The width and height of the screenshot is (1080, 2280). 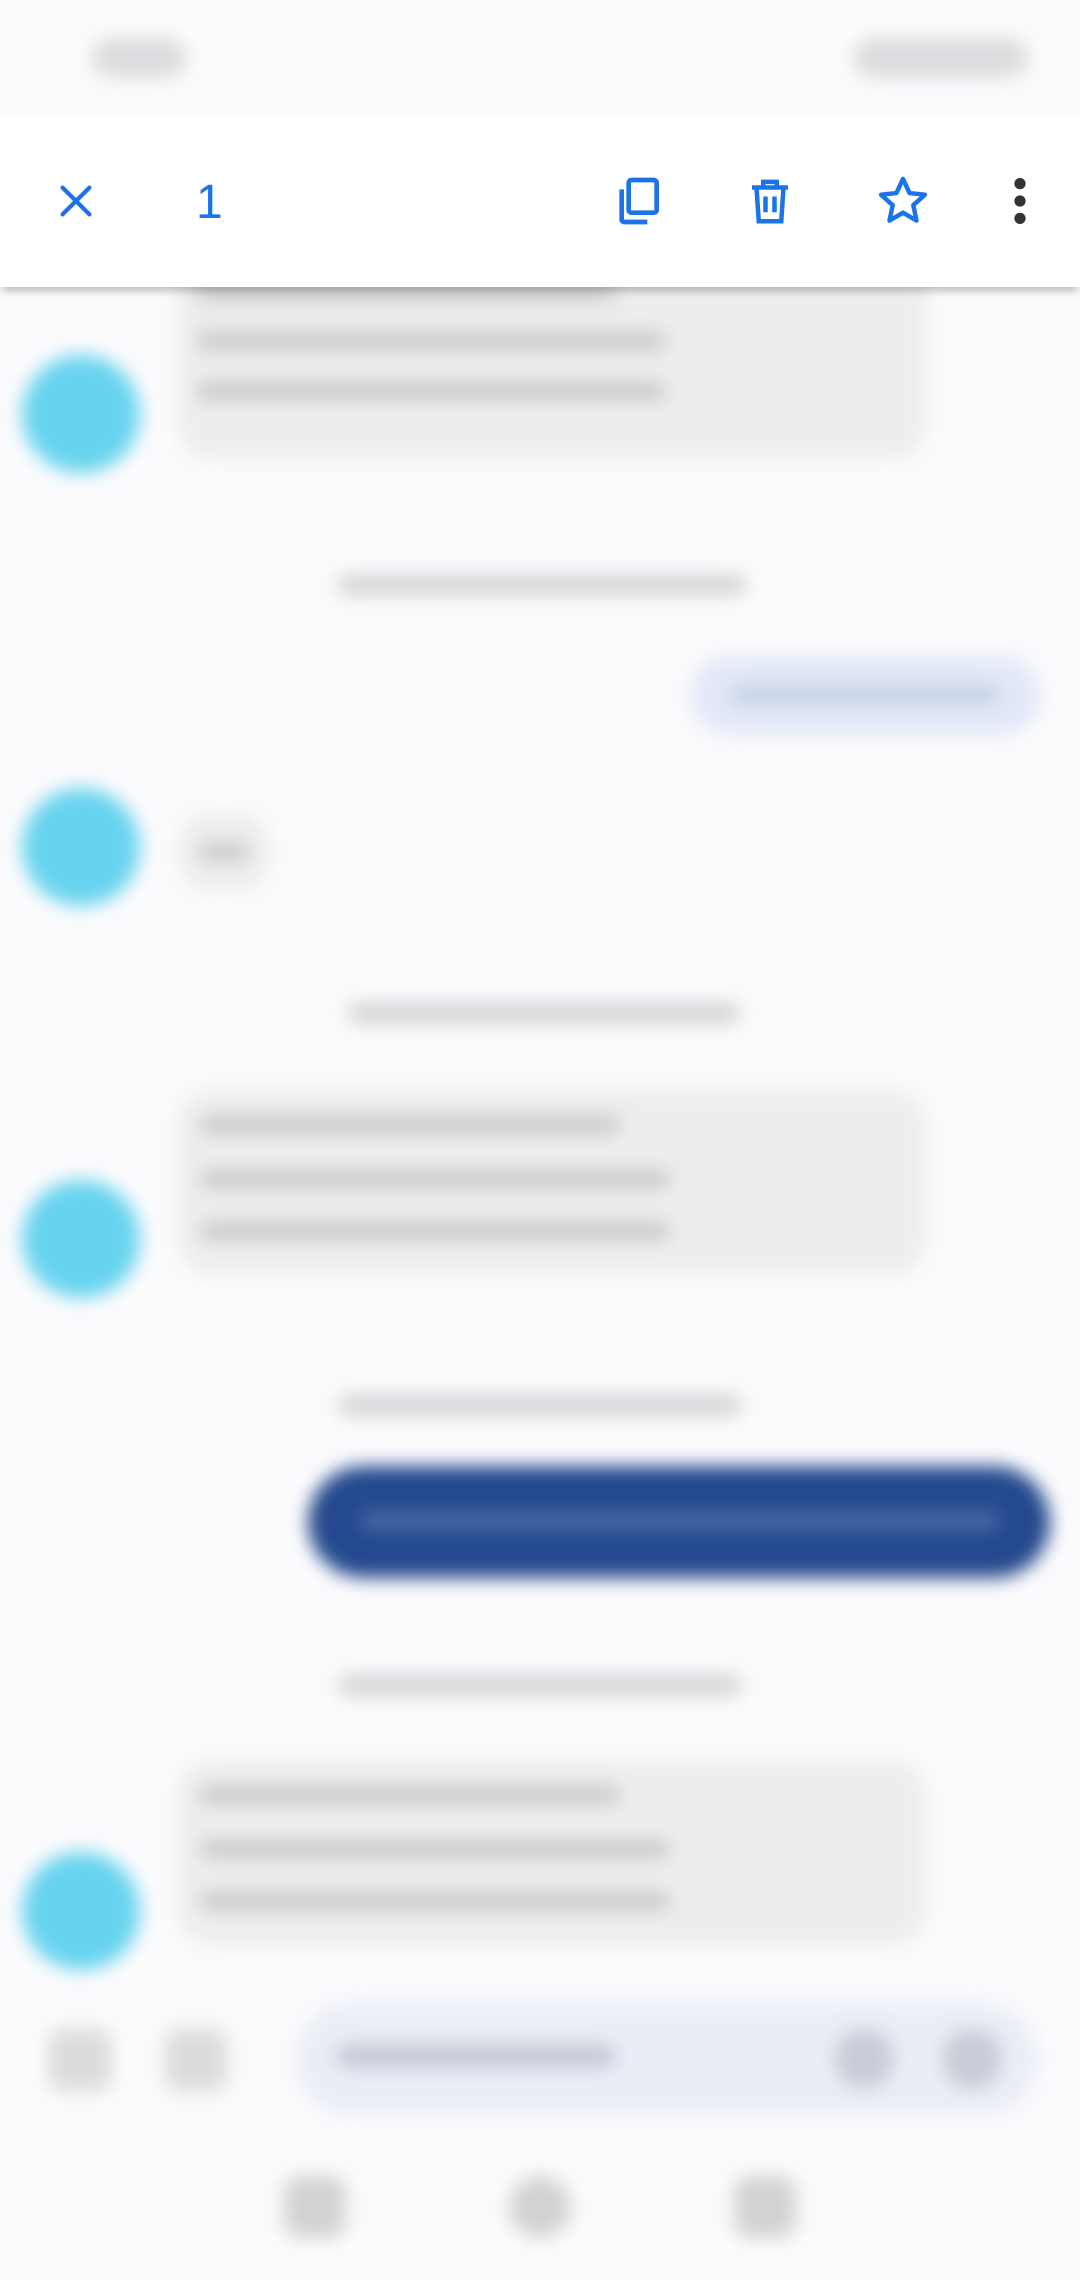 I want to click on emoji-icon, so click(x=864, y=2059).